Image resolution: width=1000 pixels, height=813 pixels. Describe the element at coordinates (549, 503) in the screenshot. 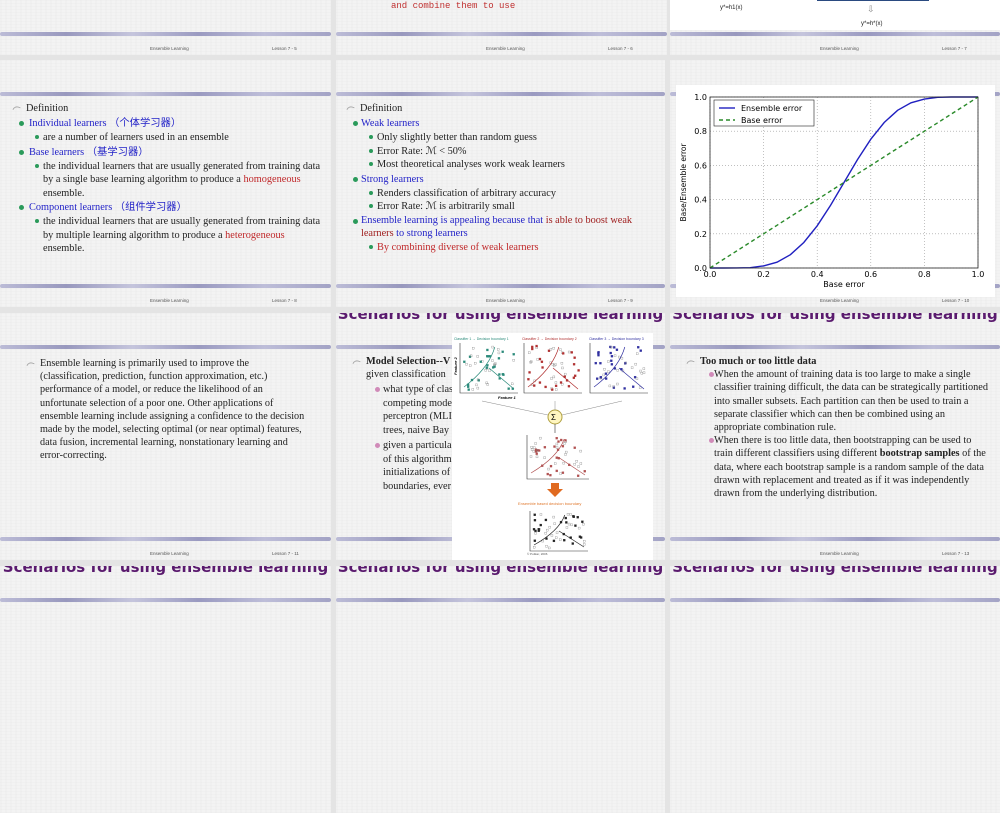

I see `caption: Ensemble based decision boundary` at that location.